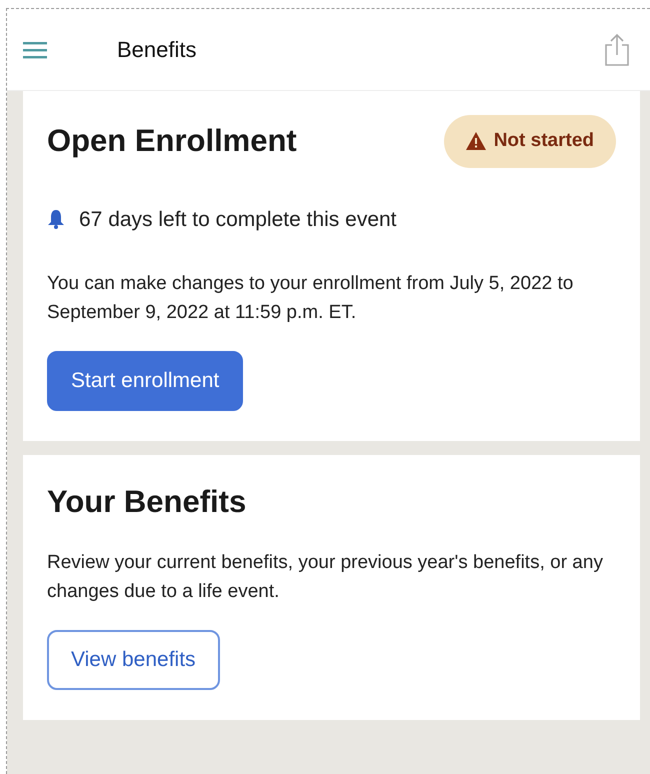 The height and width of the screenshot is (774, 650). Describe the element at coordinates (310, 298) in the screenshot. I see `card-description: You can make changes to your enrollment from July 5, 2022 to September 9, 2022 at 11:59 p.m. ET.` at that location.